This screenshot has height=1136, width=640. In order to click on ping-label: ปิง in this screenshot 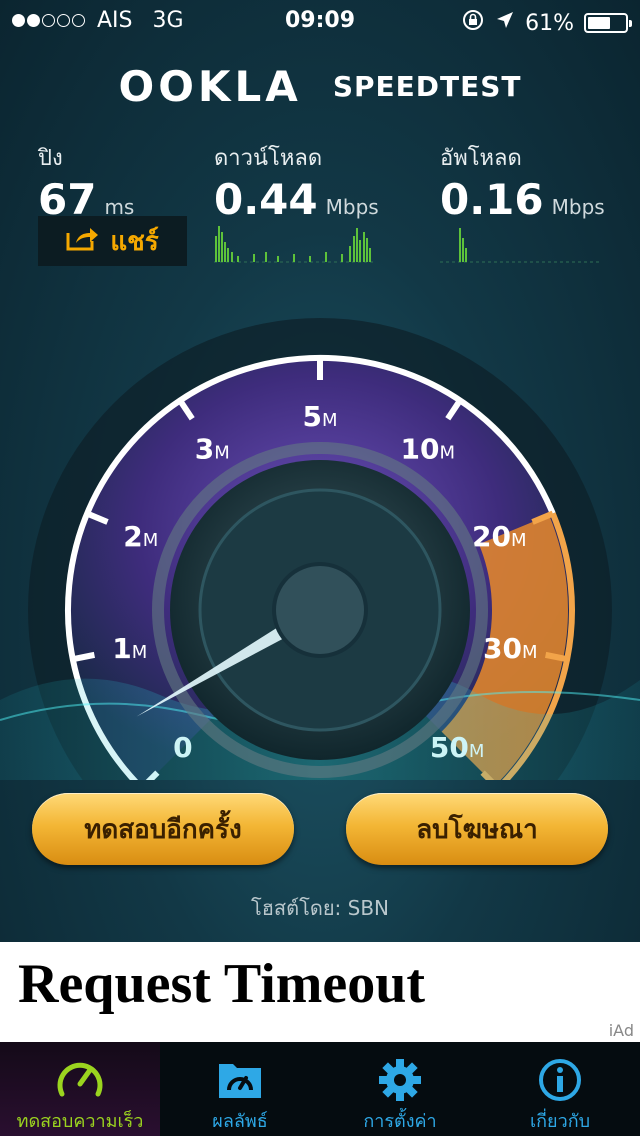, I will do `click(50, 158)`.